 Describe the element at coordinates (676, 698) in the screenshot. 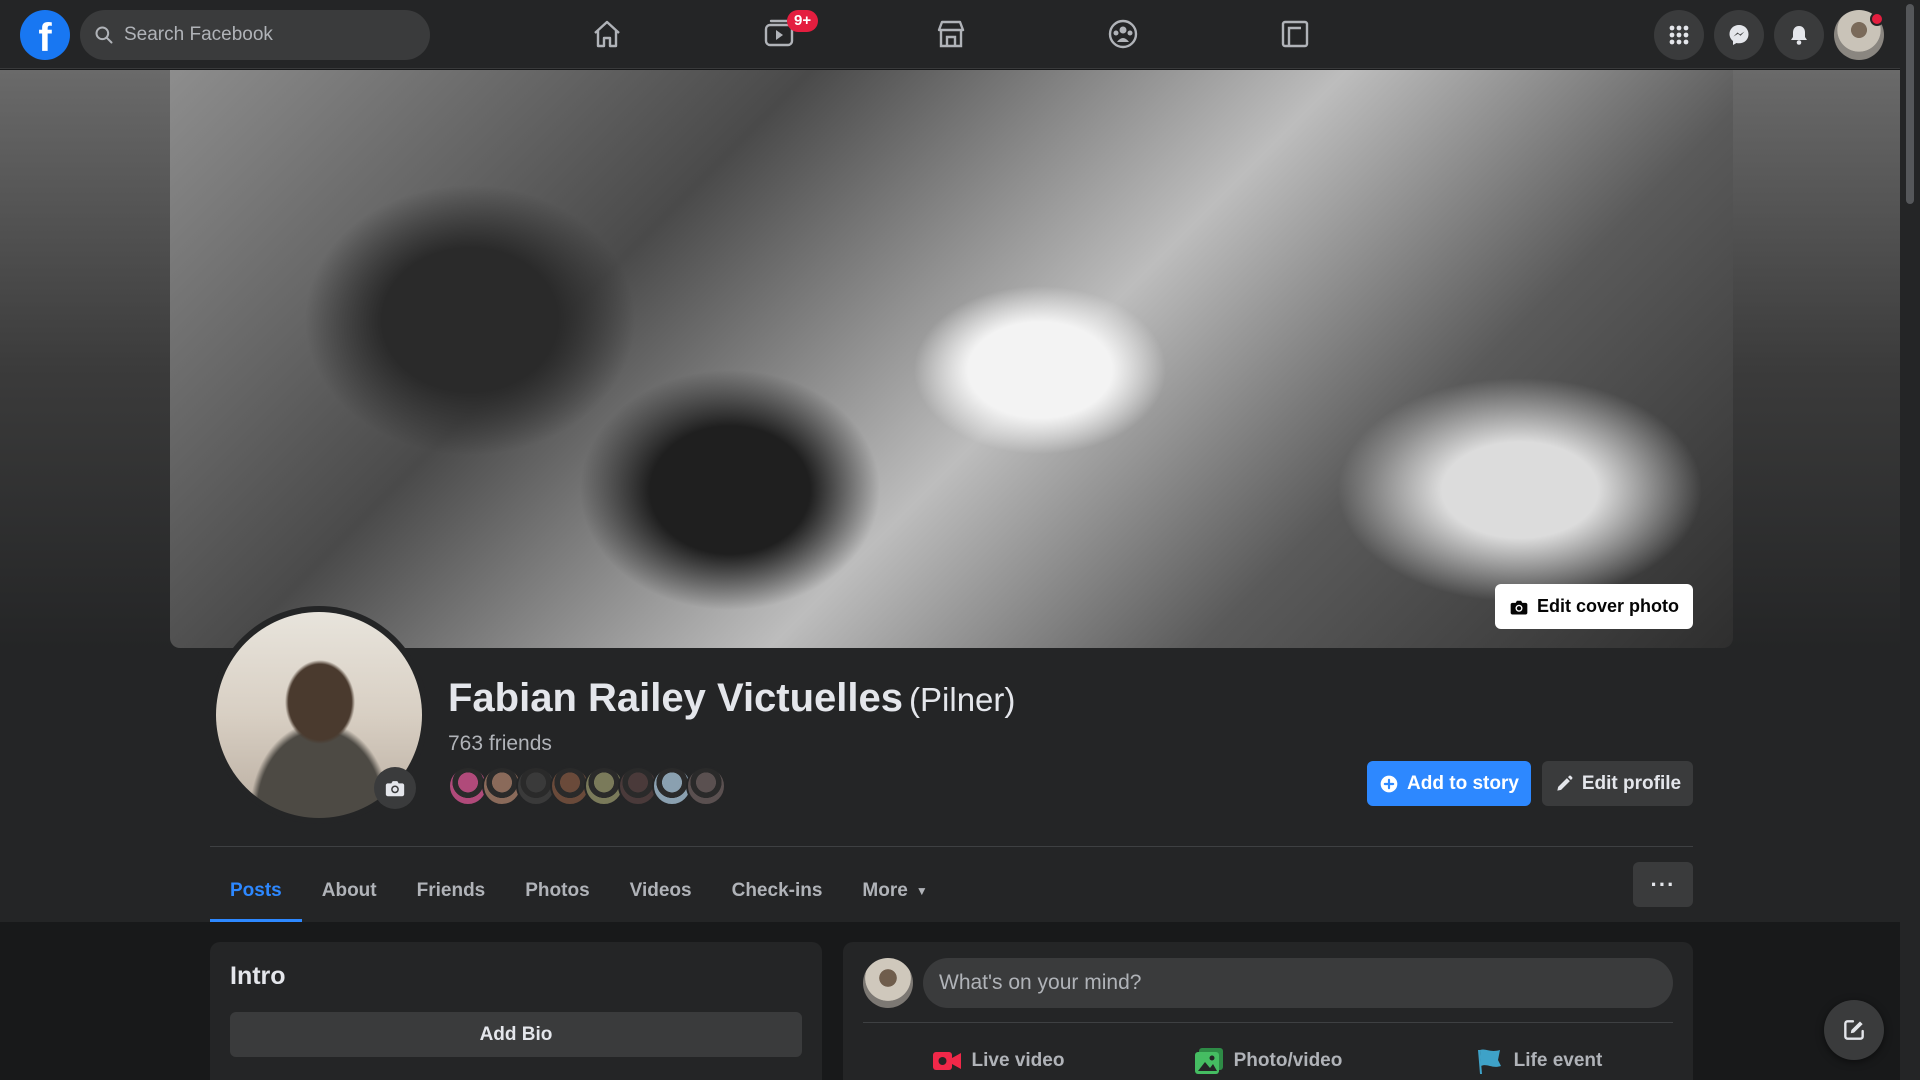

I see `profile-name: Fabian Railey Victuelles` at that location.